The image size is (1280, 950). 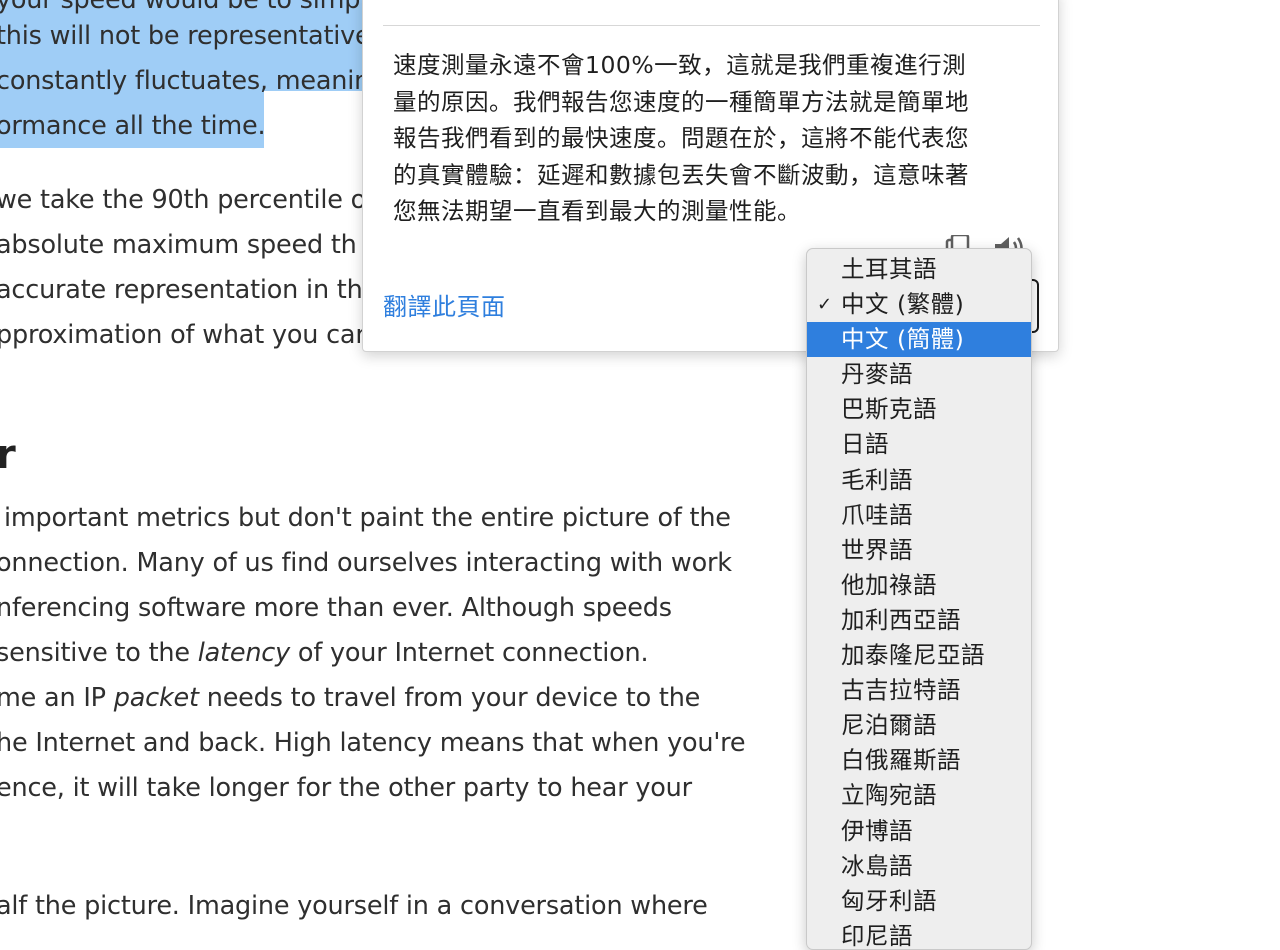 What do you see at coordinates (889, 900) in the screenshot?
I see `language-option-label: 匈牙利語` at bounding box center [889, 900].